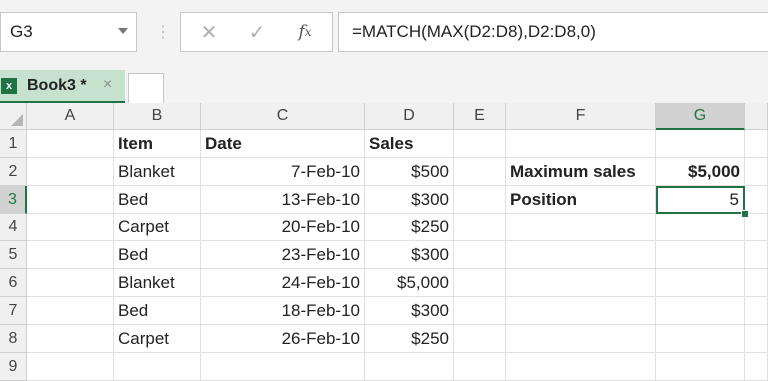  What do you see at coordinates (68, 32) in the screenshot?
I see `name-box: G3` at bounding box center [68, 32].